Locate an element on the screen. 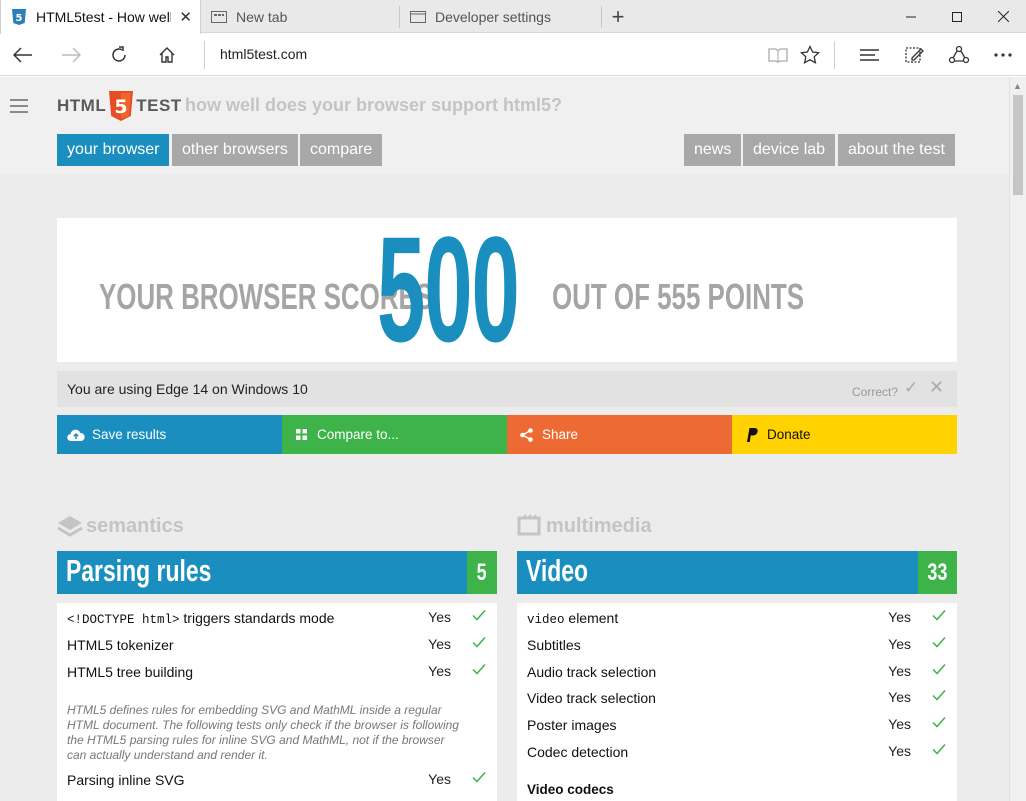  score-value: 500 is located at coordinates (448, 289).